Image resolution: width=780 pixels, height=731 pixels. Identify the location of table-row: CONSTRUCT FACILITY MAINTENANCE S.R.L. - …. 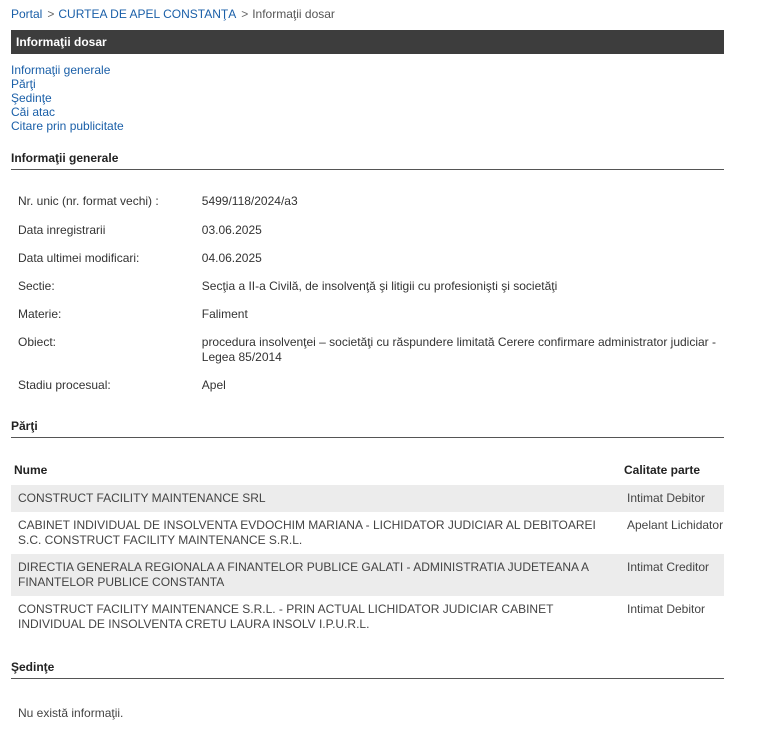
(367, 617).